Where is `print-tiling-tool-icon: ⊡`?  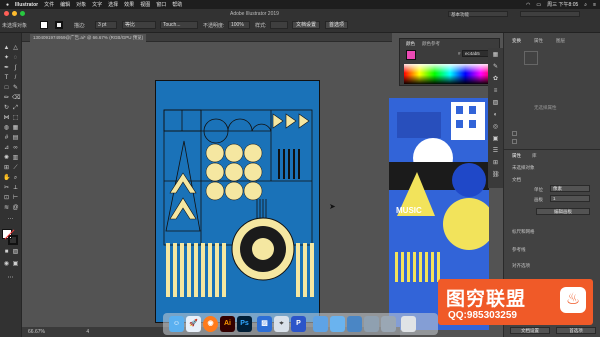
print-tiling-tool-icon: ⊡ is located at coordinates (6, 198).